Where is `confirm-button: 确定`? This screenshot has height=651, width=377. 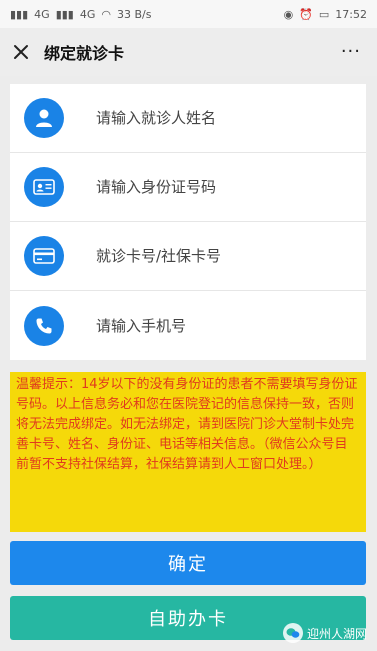
confirm-button: 确定 is located at coordinates (188, 563).